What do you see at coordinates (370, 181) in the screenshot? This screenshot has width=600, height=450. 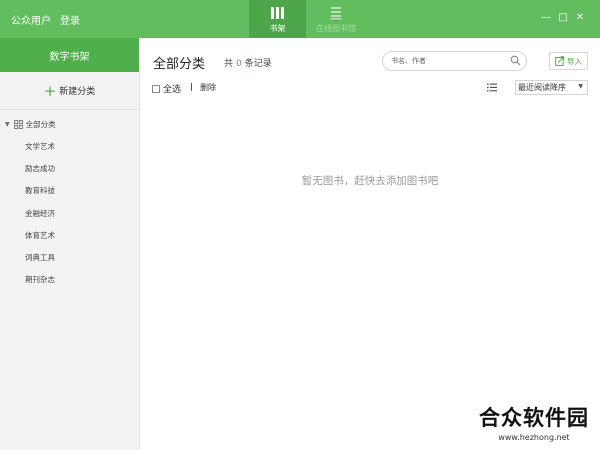 I see `empty-state-message: 暂无图书，赶快去添加图书吧` at bounding box center [370, 181].